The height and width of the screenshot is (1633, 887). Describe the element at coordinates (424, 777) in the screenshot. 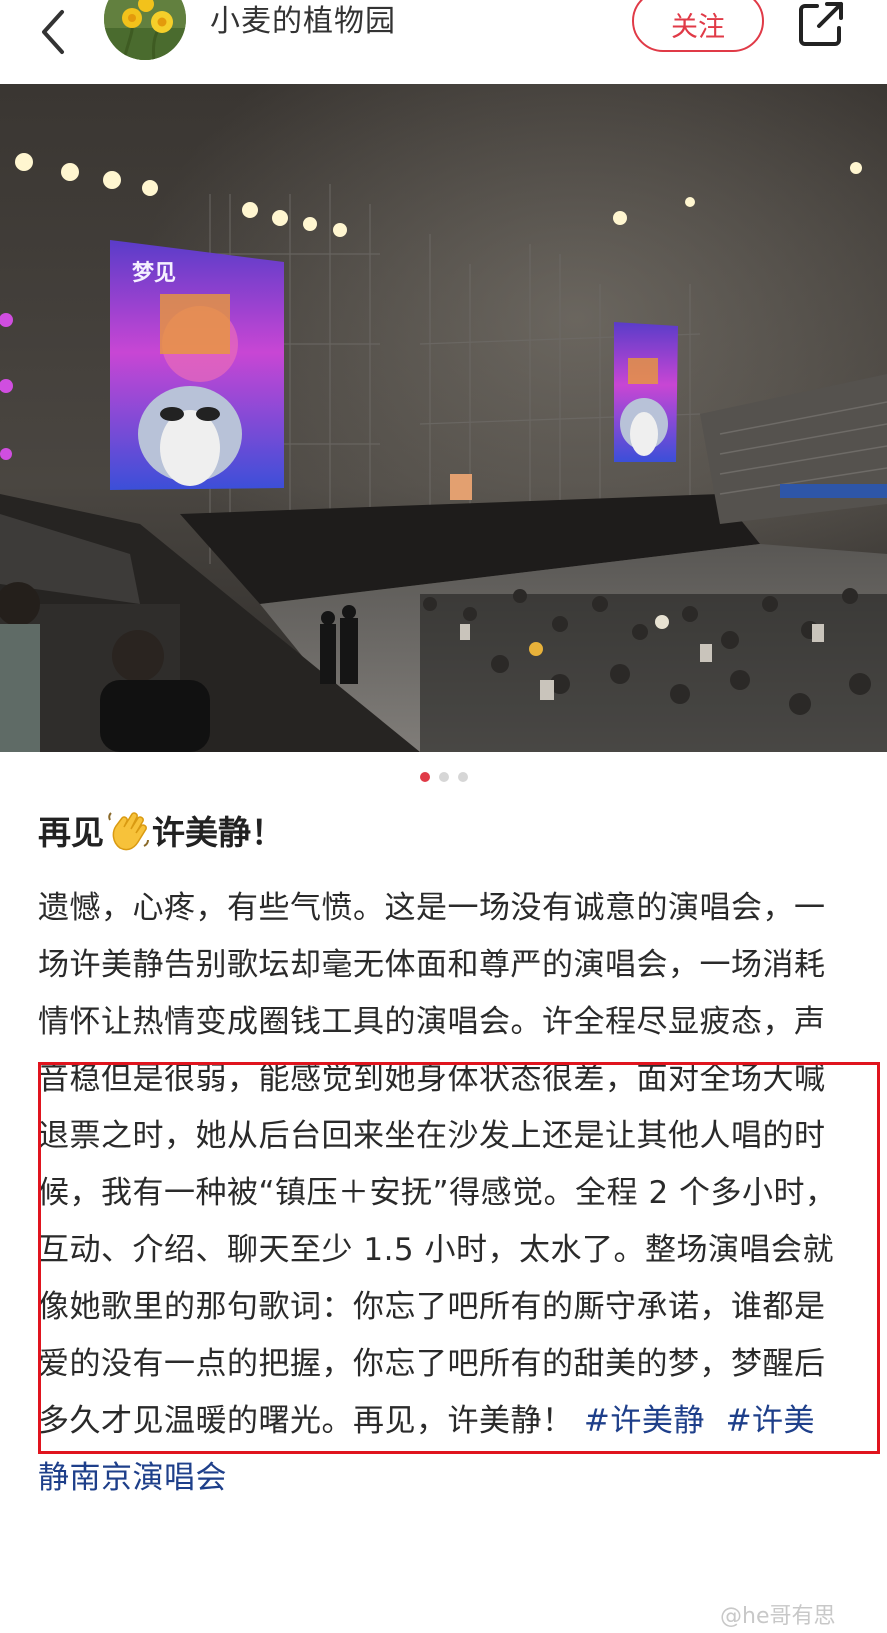

I see `pager-dot-active` at that location.